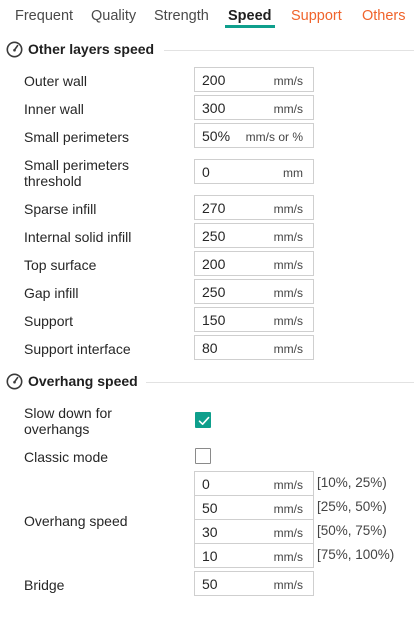 This screenshot has height=633, width=417. Describe the element at coordinates (77, 349) in the screenshot. I see `support-interface-label: Support interface` at that location.